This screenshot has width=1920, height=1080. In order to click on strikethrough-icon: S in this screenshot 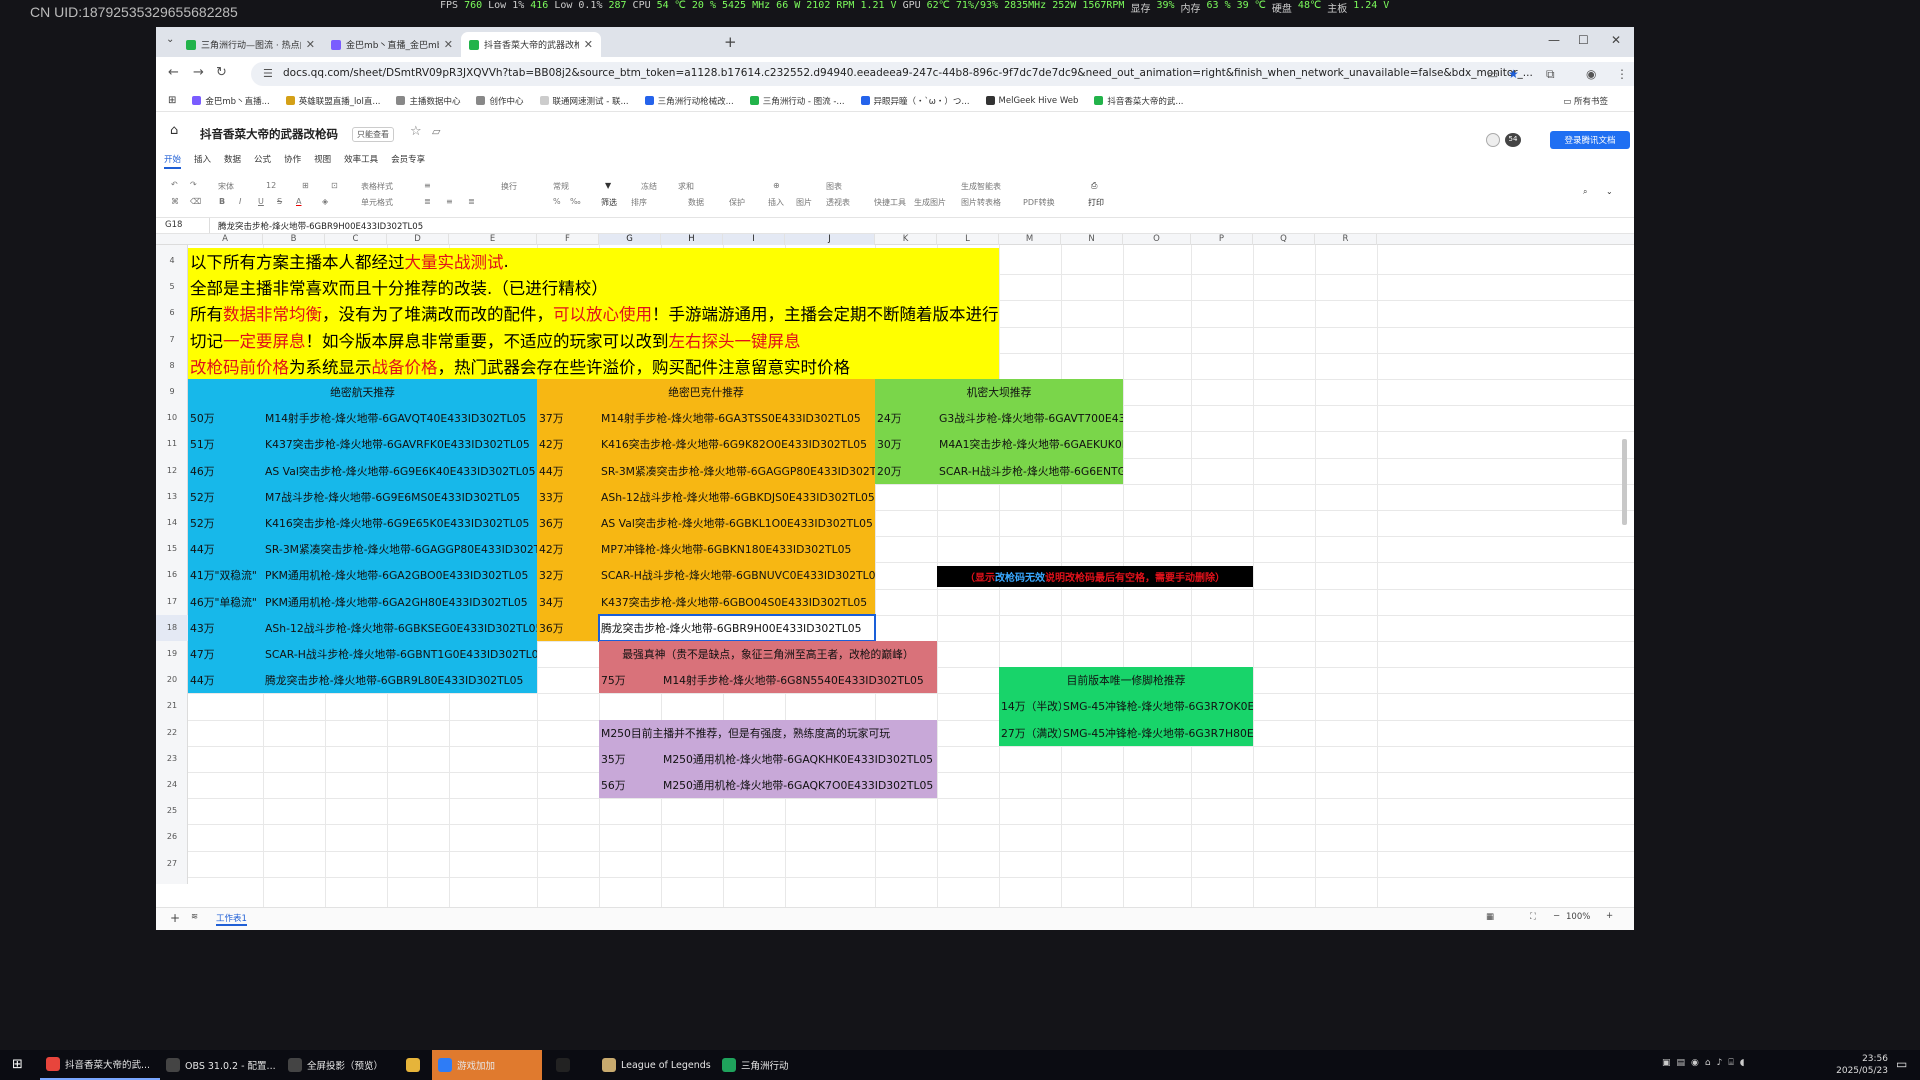, I will do `click(279, 201)`.